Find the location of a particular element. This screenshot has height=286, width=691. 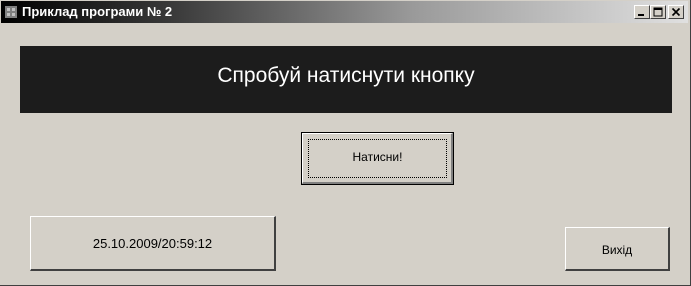

press-button-label: Натисни! is located at coordinates (377, 157).